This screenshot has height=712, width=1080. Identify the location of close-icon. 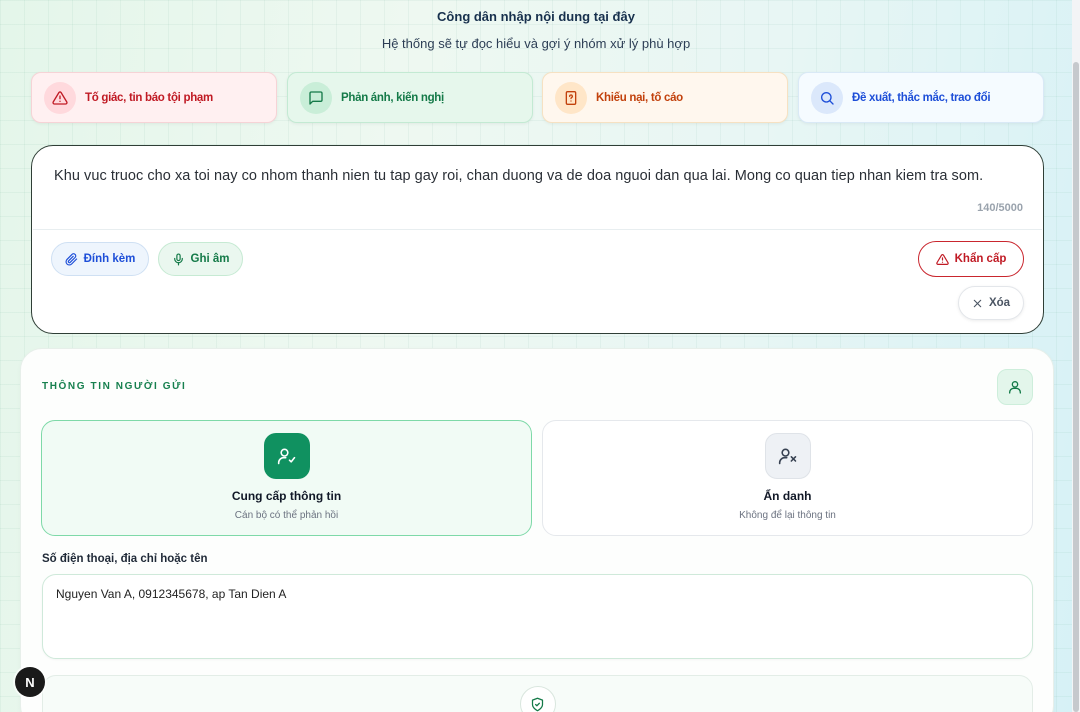
(977, 303).